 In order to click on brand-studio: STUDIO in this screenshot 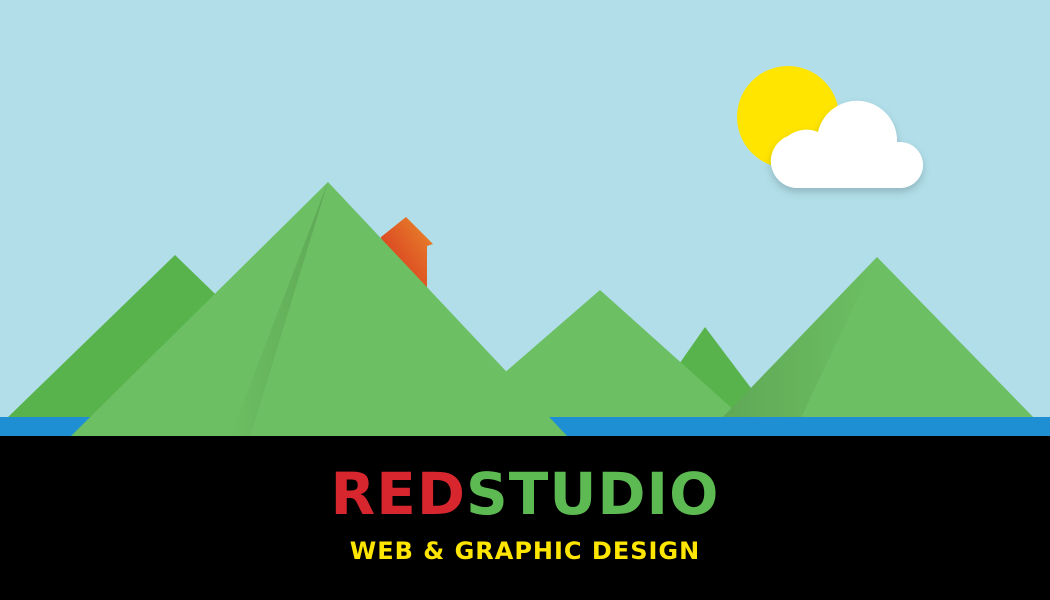, I will do `click(592, 494)`.